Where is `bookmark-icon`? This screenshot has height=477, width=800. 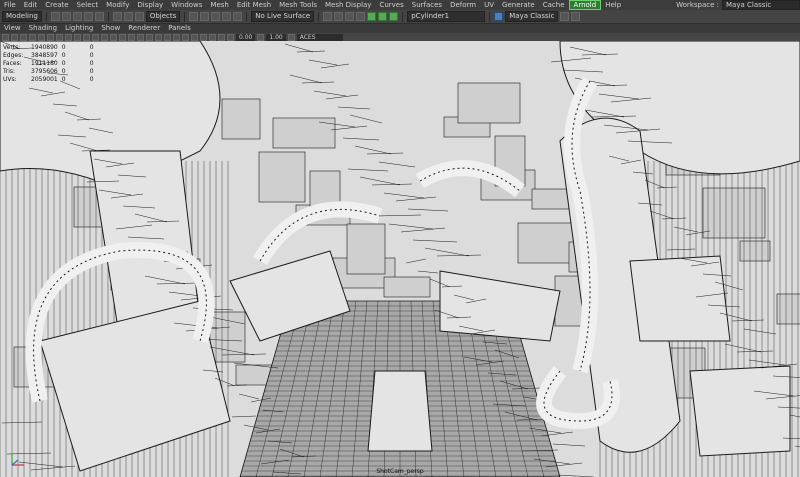
bookmark-icon is located at coordinates (32, 37).